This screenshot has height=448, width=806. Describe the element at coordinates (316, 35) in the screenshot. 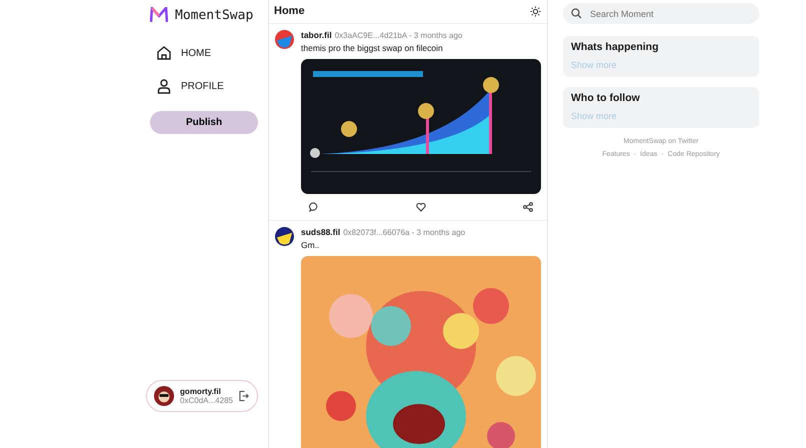

I see `author-name: tabor.fil` at that location.